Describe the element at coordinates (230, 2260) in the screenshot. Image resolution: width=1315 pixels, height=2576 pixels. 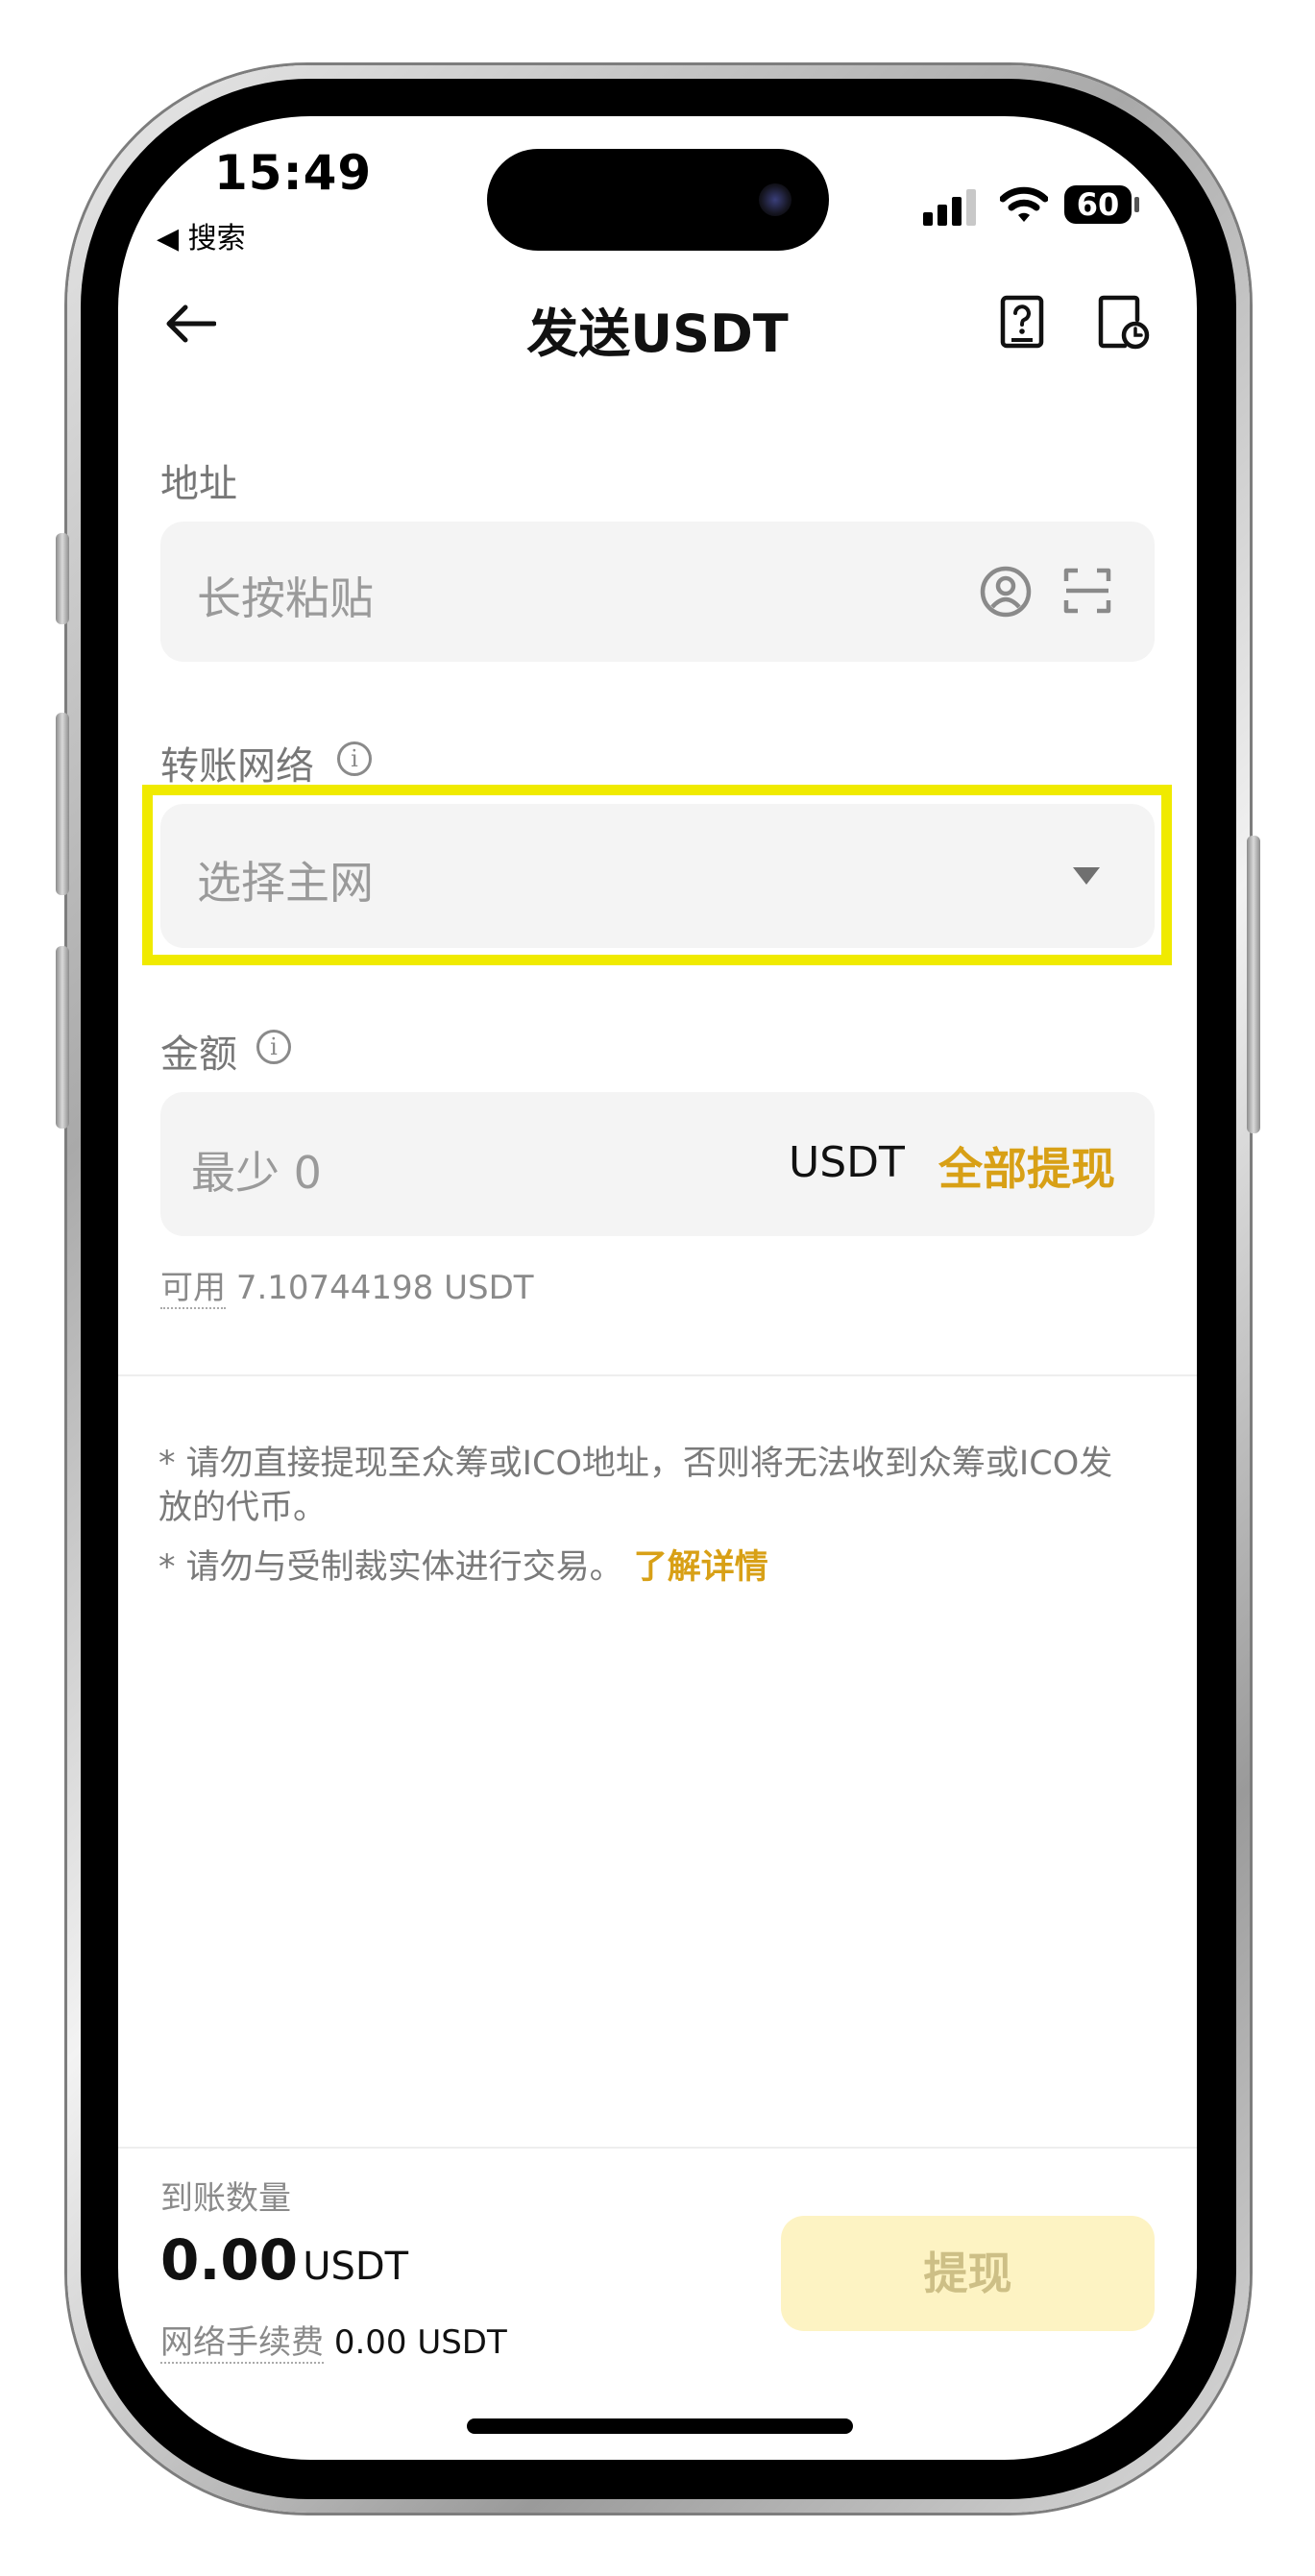
I see `receive-amount: 0.00` at that location.